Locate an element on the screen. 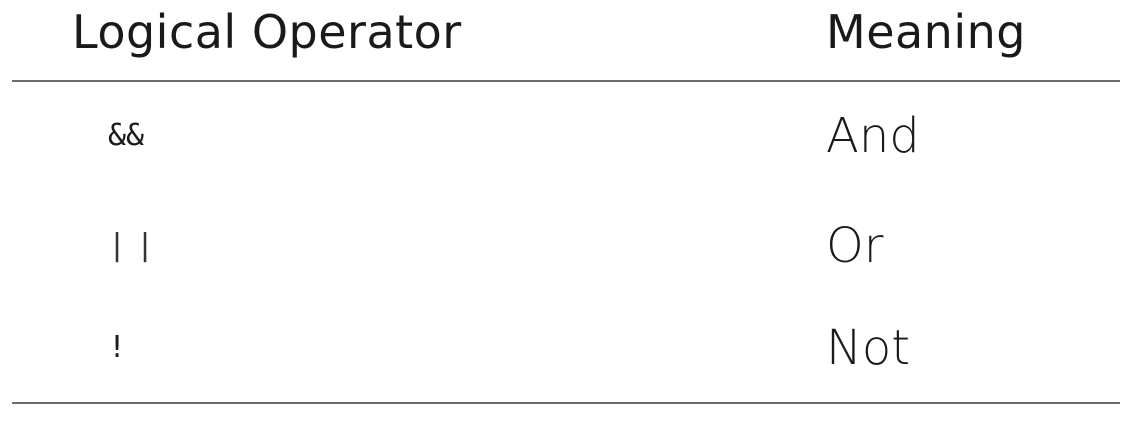 This screenshot has height=440, width=1132. header-meaning: Meaning is located at coordinates (926, 32).